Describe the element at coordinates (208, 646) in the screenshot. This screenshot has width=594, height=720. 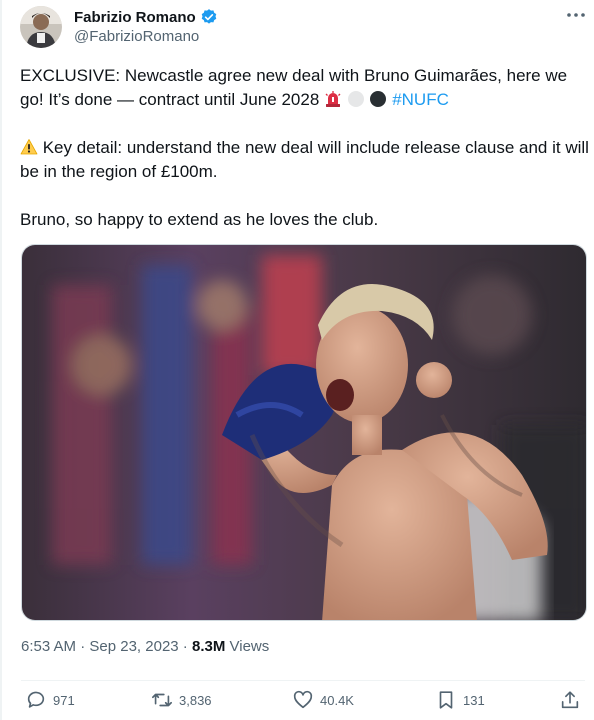
I see `views-count: 8.3M` at that location.